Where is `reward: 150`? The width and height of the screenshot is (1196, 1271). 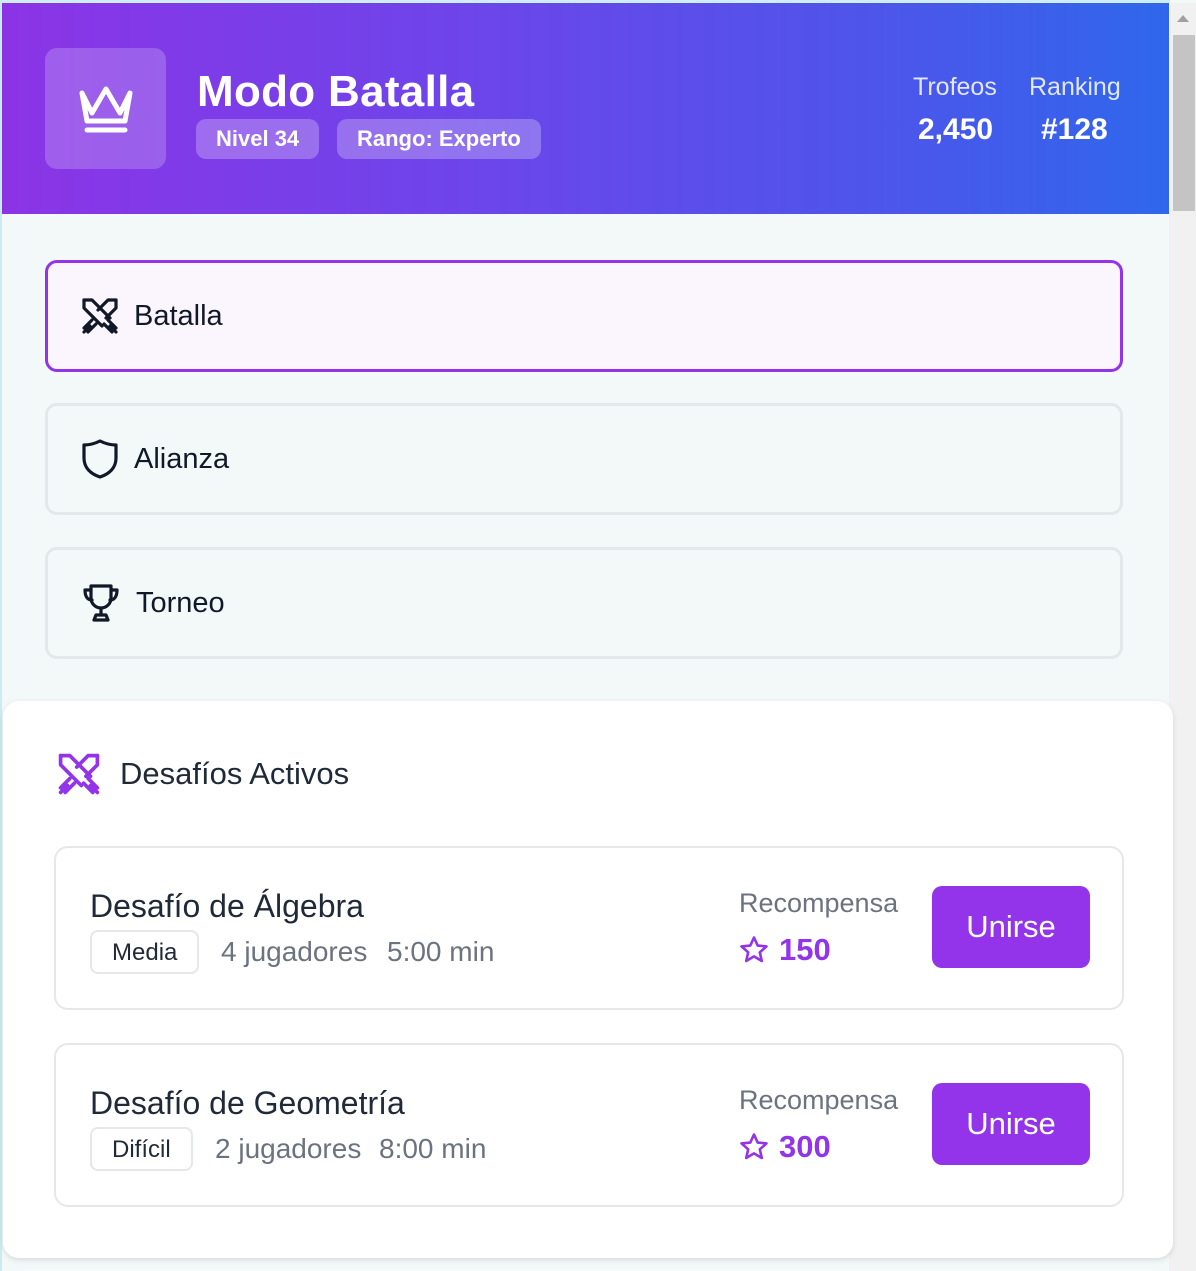
reward: 150 is located at coordinates (785, 950).